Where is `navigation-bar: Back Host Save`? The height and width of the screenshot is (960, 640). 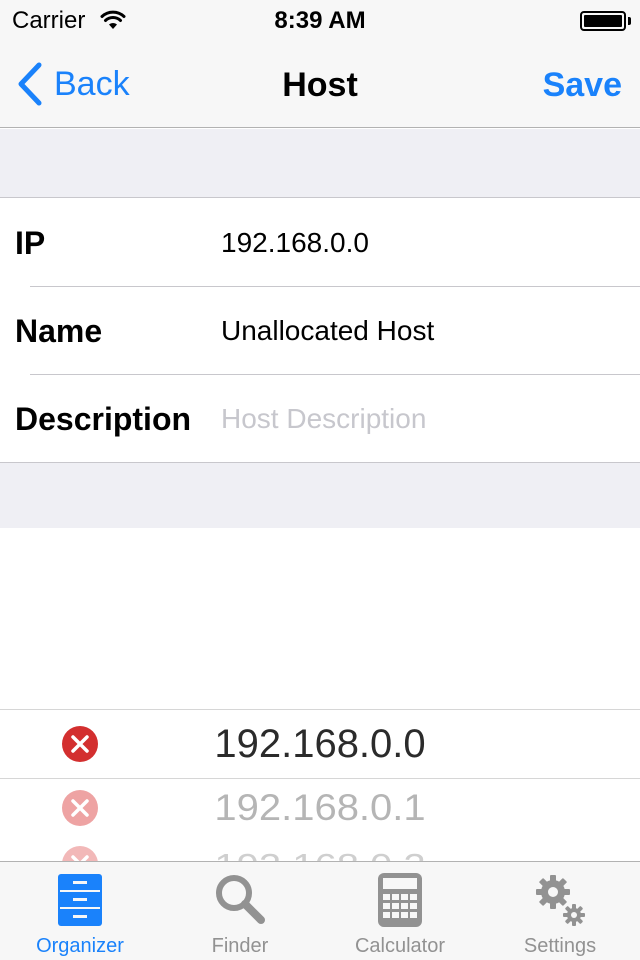
navigation-bar: Back Host Save is located at coordinates (320, 84).